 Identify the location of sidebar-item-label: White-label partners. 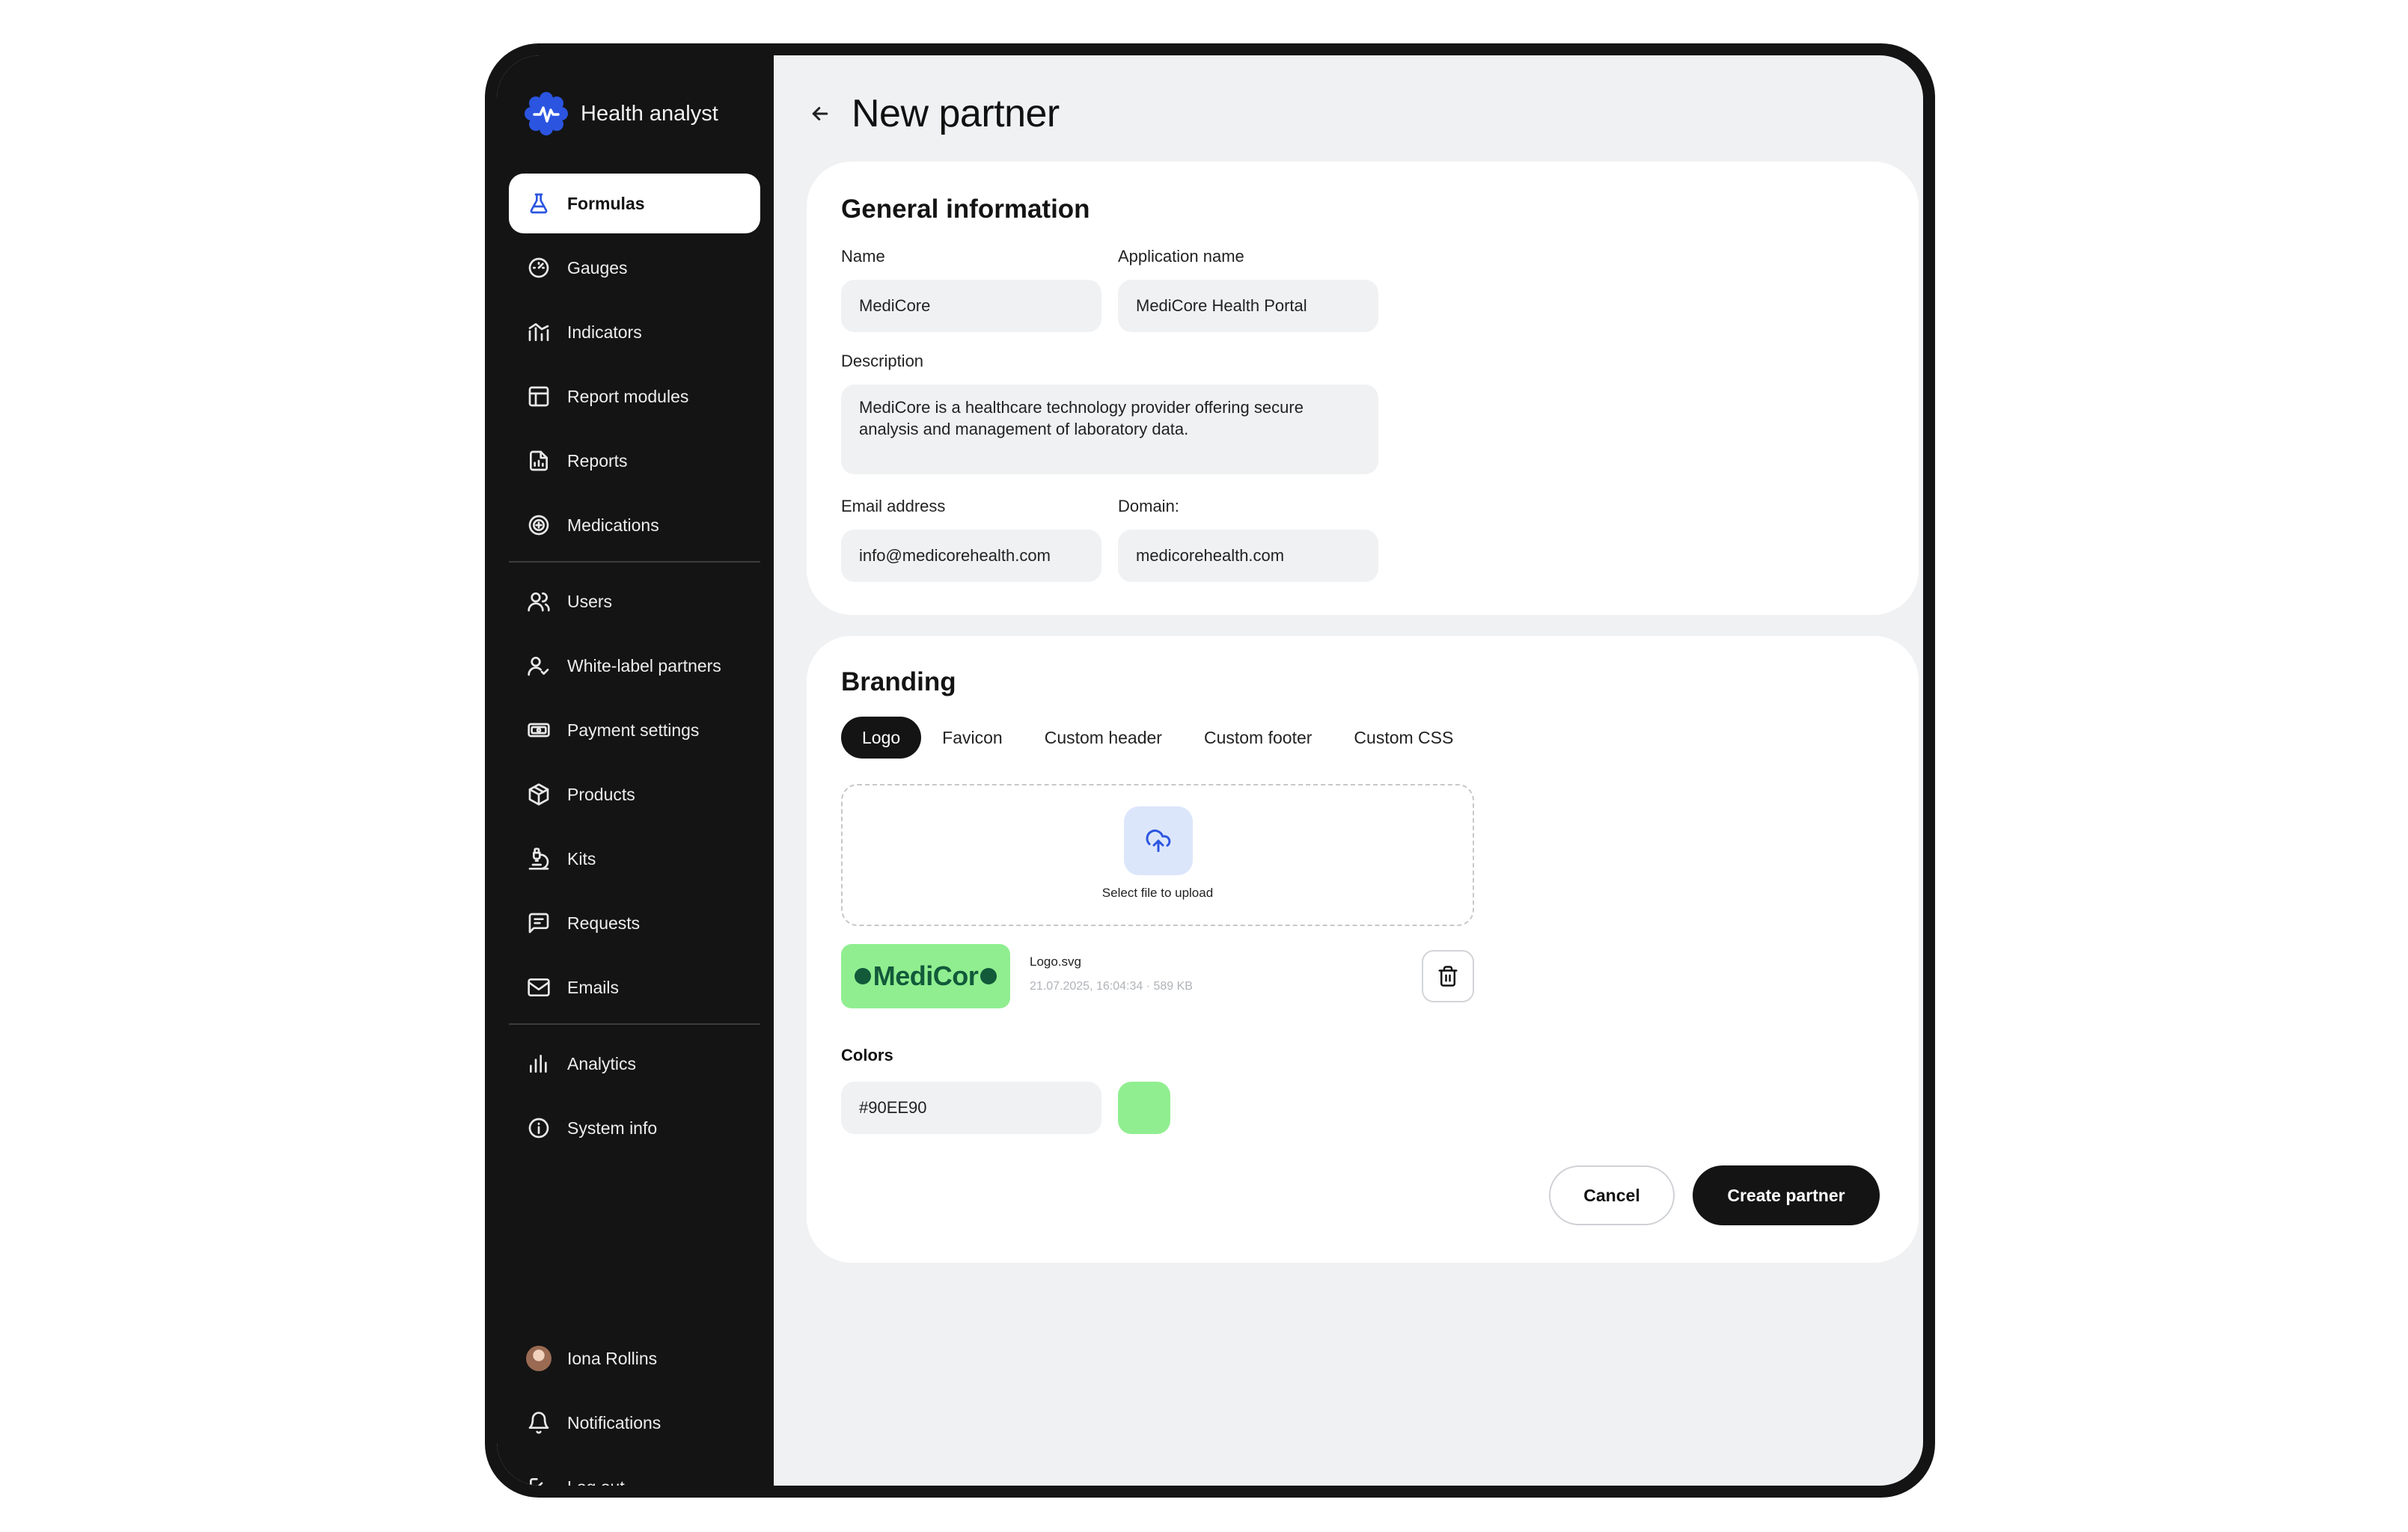
(644, 665).